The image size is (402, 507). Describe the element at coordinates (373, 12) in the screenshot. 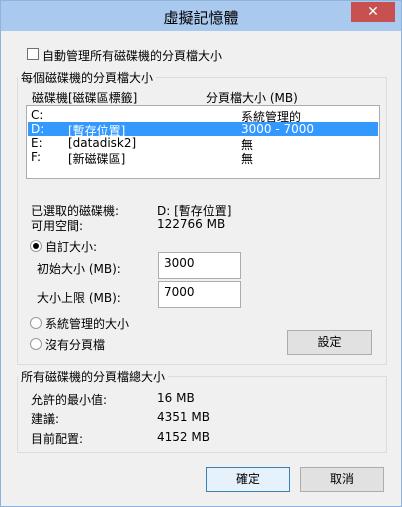

I see `close-button: ✕` at that location.